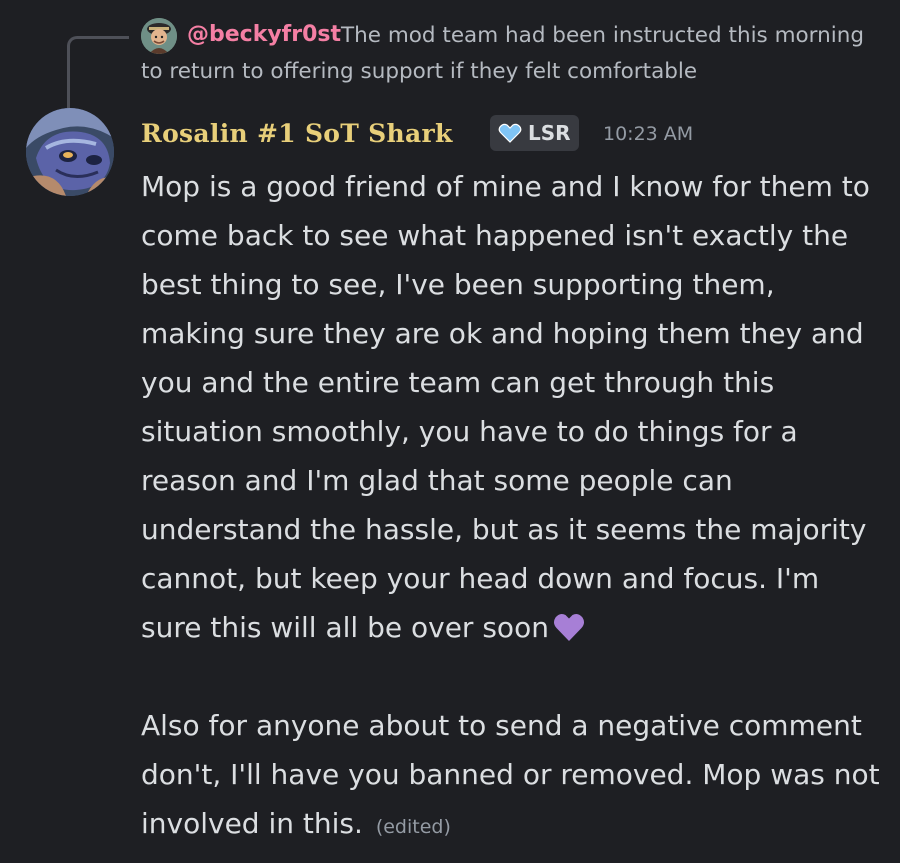 The width and height of the screenshot is (900, 863). Describe the element at coordinates (510, 133) in the screenshot. I see `heart-shield-icon` at that location.